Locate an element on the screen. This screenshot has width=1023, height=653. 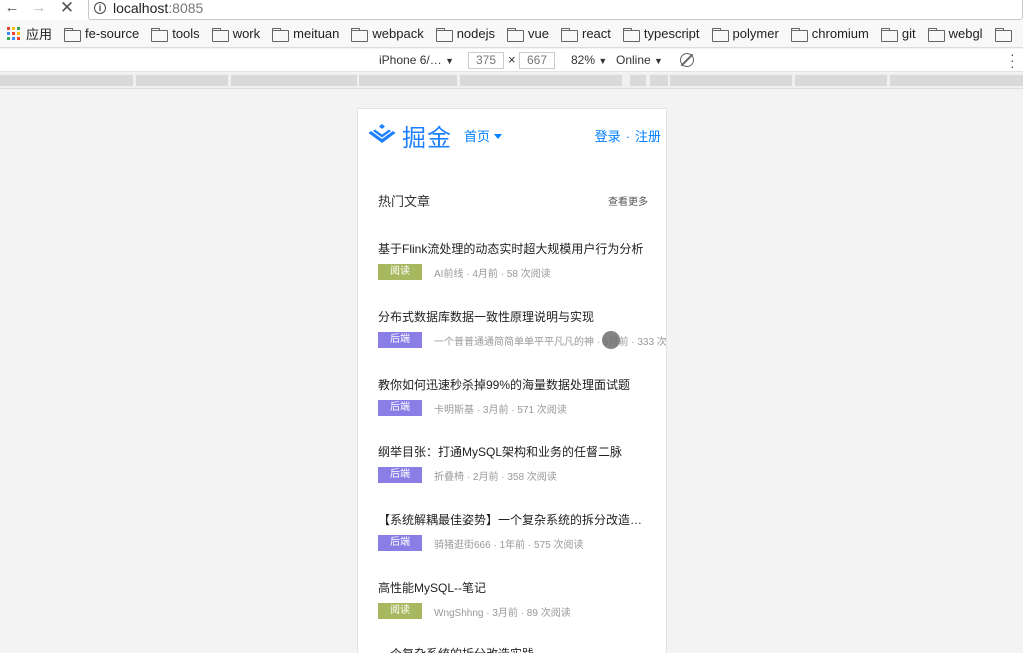
bookmark-folder-label: vue is located at coordinates (538, 33).